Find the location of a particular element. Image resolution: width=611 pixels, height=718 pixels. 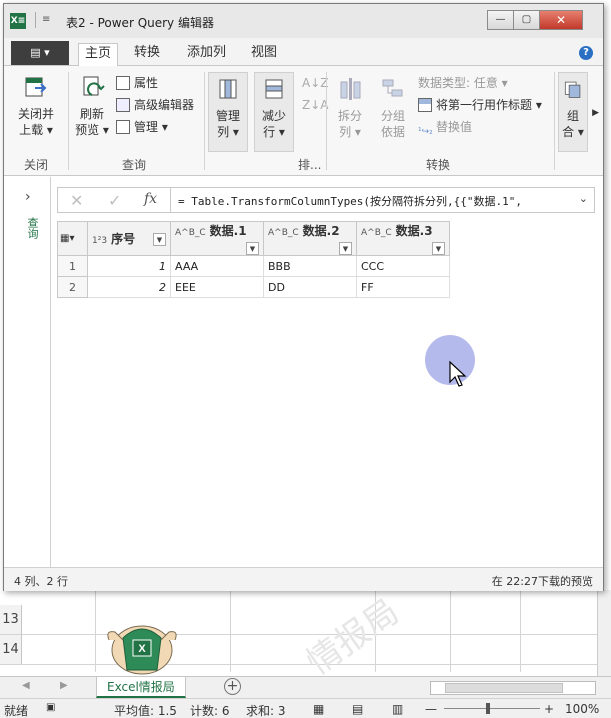

close-load-icon is located at coordinates (36, 87).